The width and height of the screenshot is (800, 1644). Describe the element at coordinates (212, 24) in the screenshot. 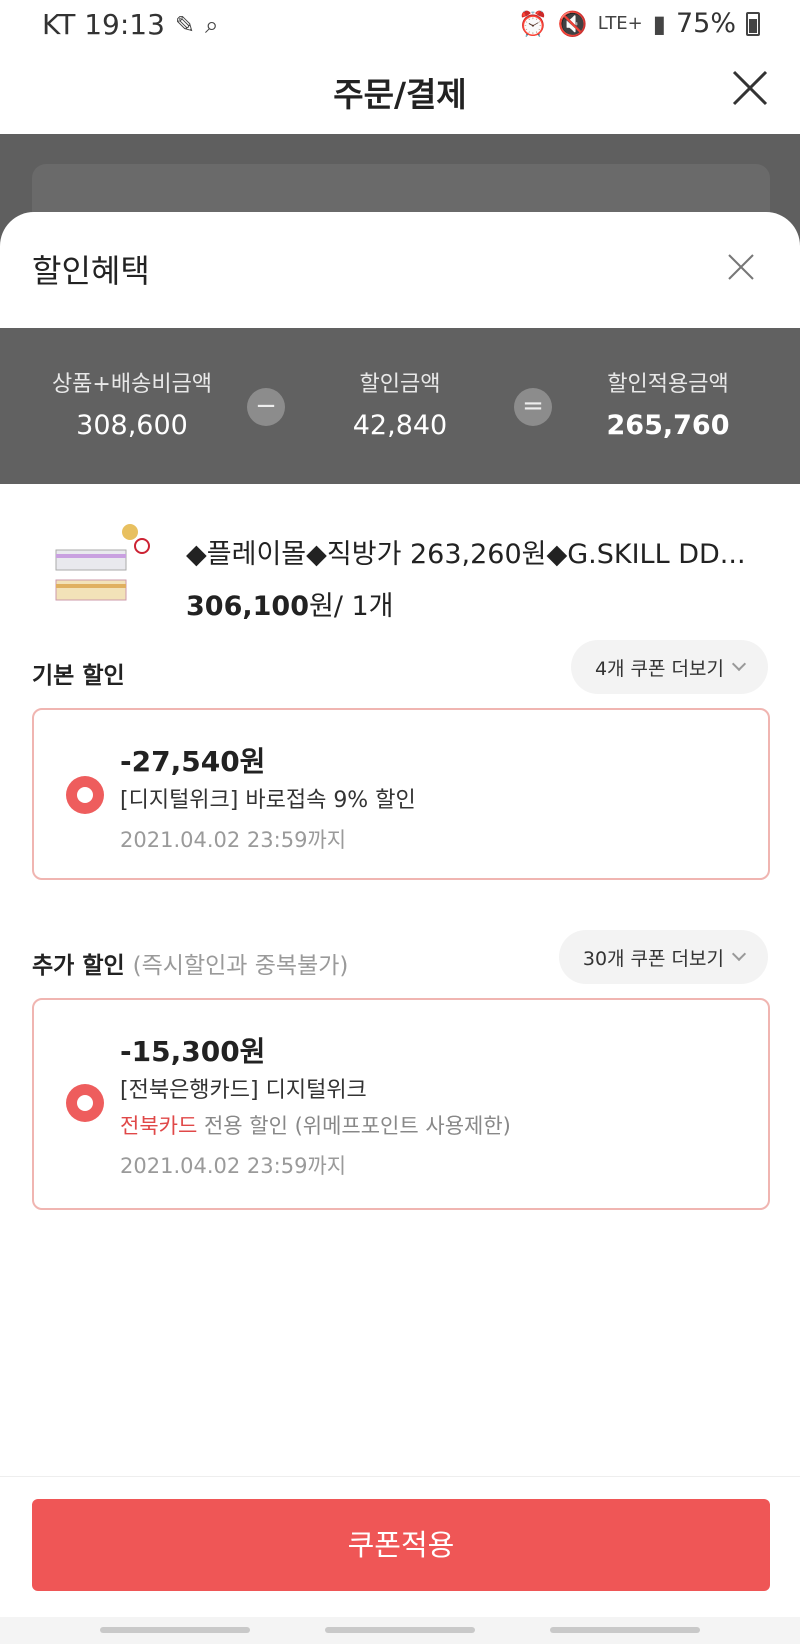

I see `chart-search-icon: ⌕` at that location.